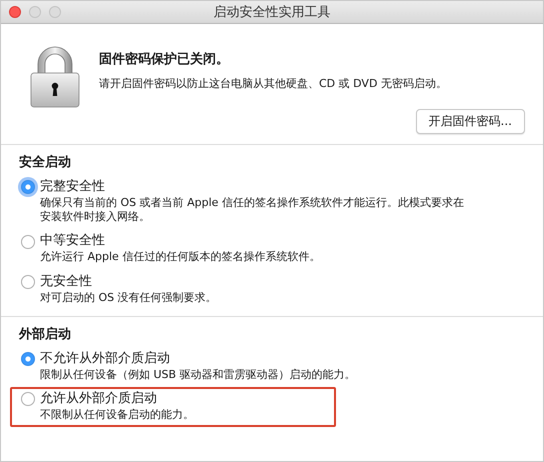  Describe the element at coordinates (272, 12) in the screenshot. I see `window-title: 启动安全性实用工具` at that location.